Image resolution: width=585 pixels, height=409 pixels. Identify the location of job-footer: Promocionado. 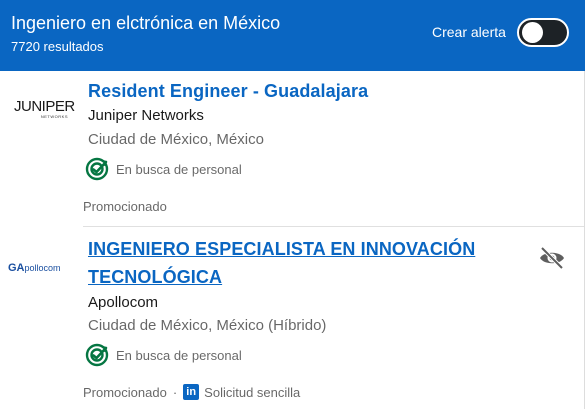
(125, 206).